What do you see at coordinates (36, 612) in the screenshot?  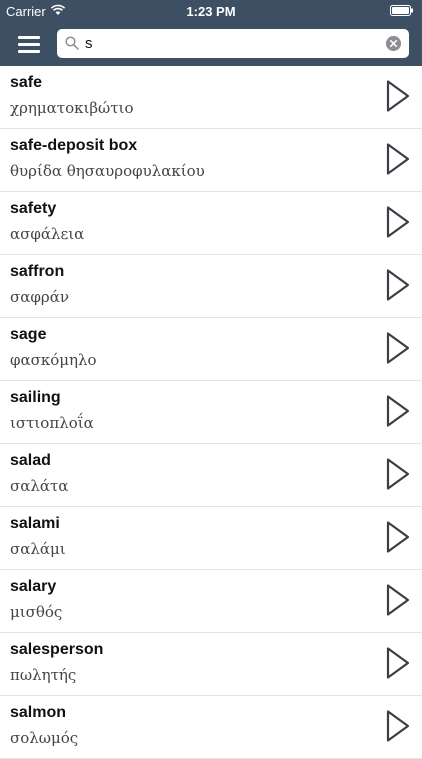 I see `entry-translation: μισθός` at bounding box center [36, 612].